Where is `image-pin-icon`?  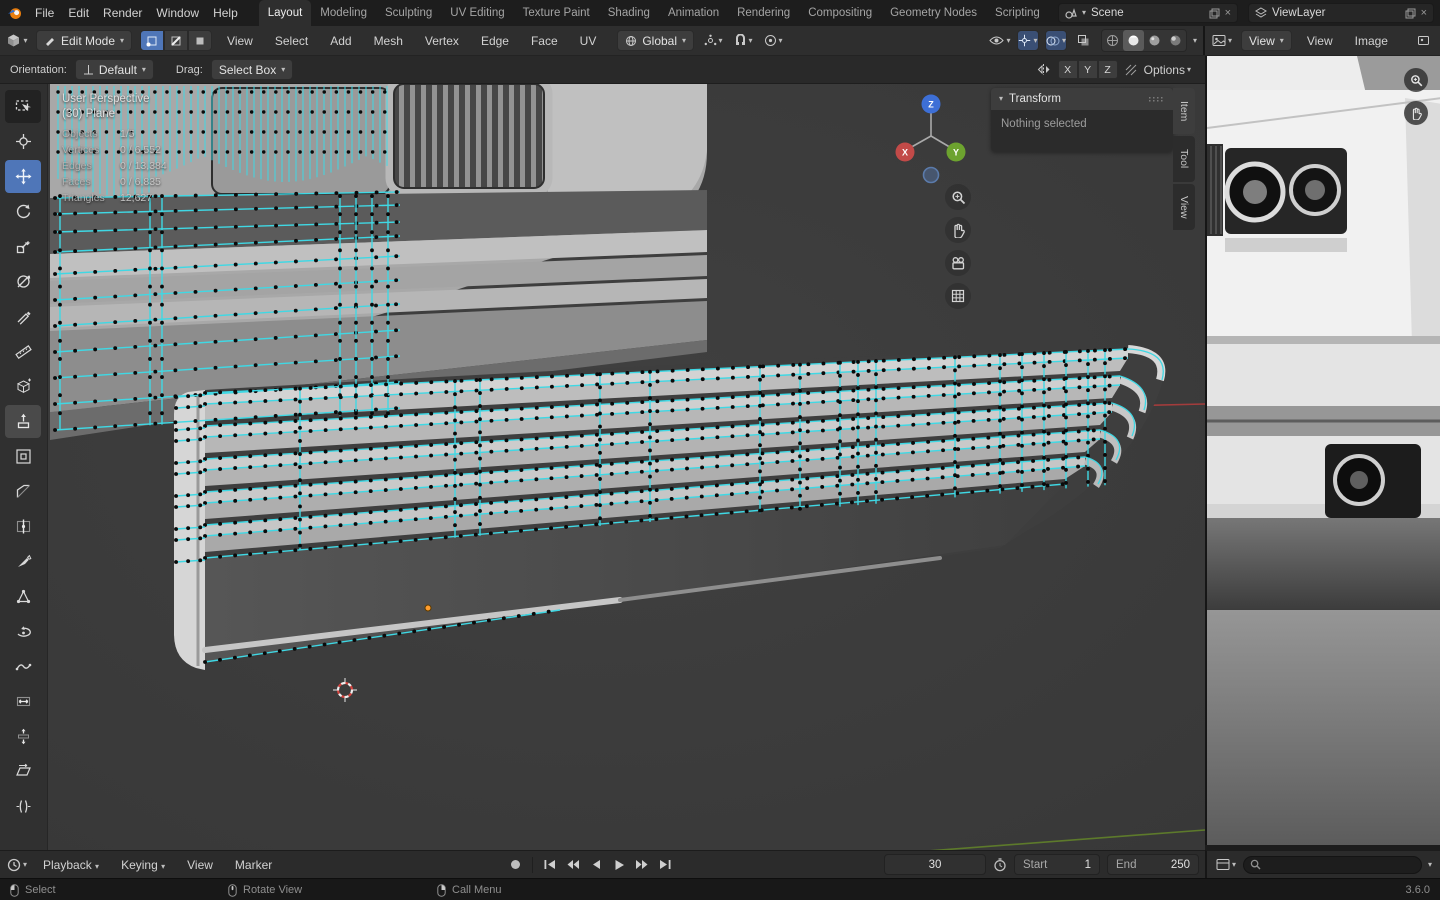 image-pin-icon is located at coordinates (1423, 40).